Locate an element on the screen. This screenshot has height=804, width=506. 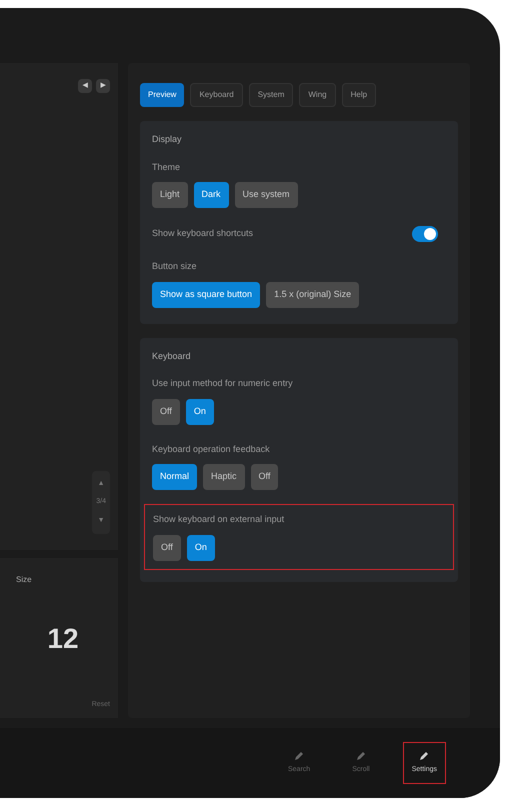
section-title: Keyboard is located at coordinates (172, 356).